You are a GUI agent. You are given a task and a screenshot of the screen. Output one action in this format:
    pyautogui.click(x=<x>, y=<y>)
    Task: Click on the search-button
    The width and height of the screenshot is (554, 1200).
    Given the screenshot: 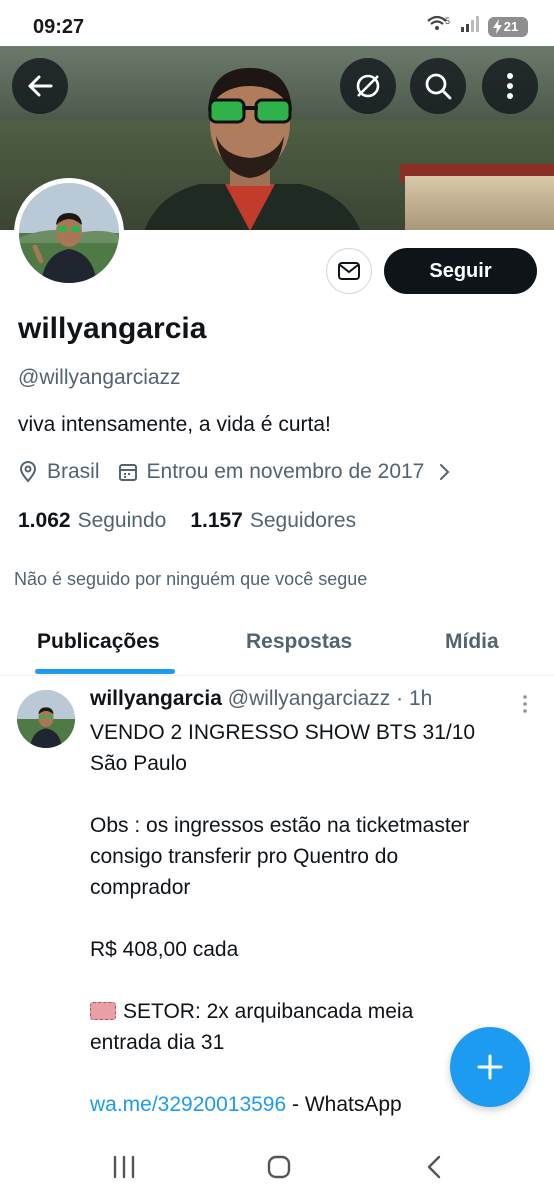 What is the action you would take?
    pyautogui.click(x=438, y=86)
    